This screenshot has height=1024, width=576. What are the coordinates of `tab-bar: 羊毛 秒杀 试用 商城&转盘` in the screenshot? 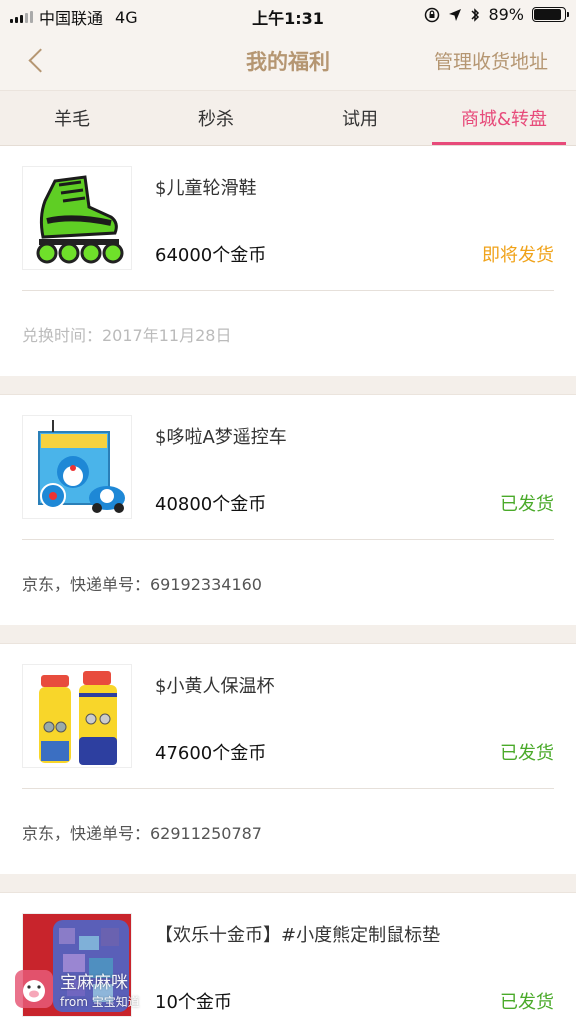 It's located at (288, 118).